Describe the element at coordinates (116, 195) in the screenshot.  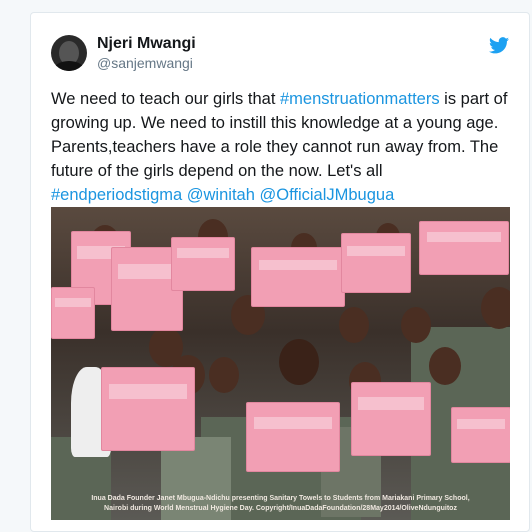
I see `hashtag-endperiodstigma: #endperiodstigma` at that location.